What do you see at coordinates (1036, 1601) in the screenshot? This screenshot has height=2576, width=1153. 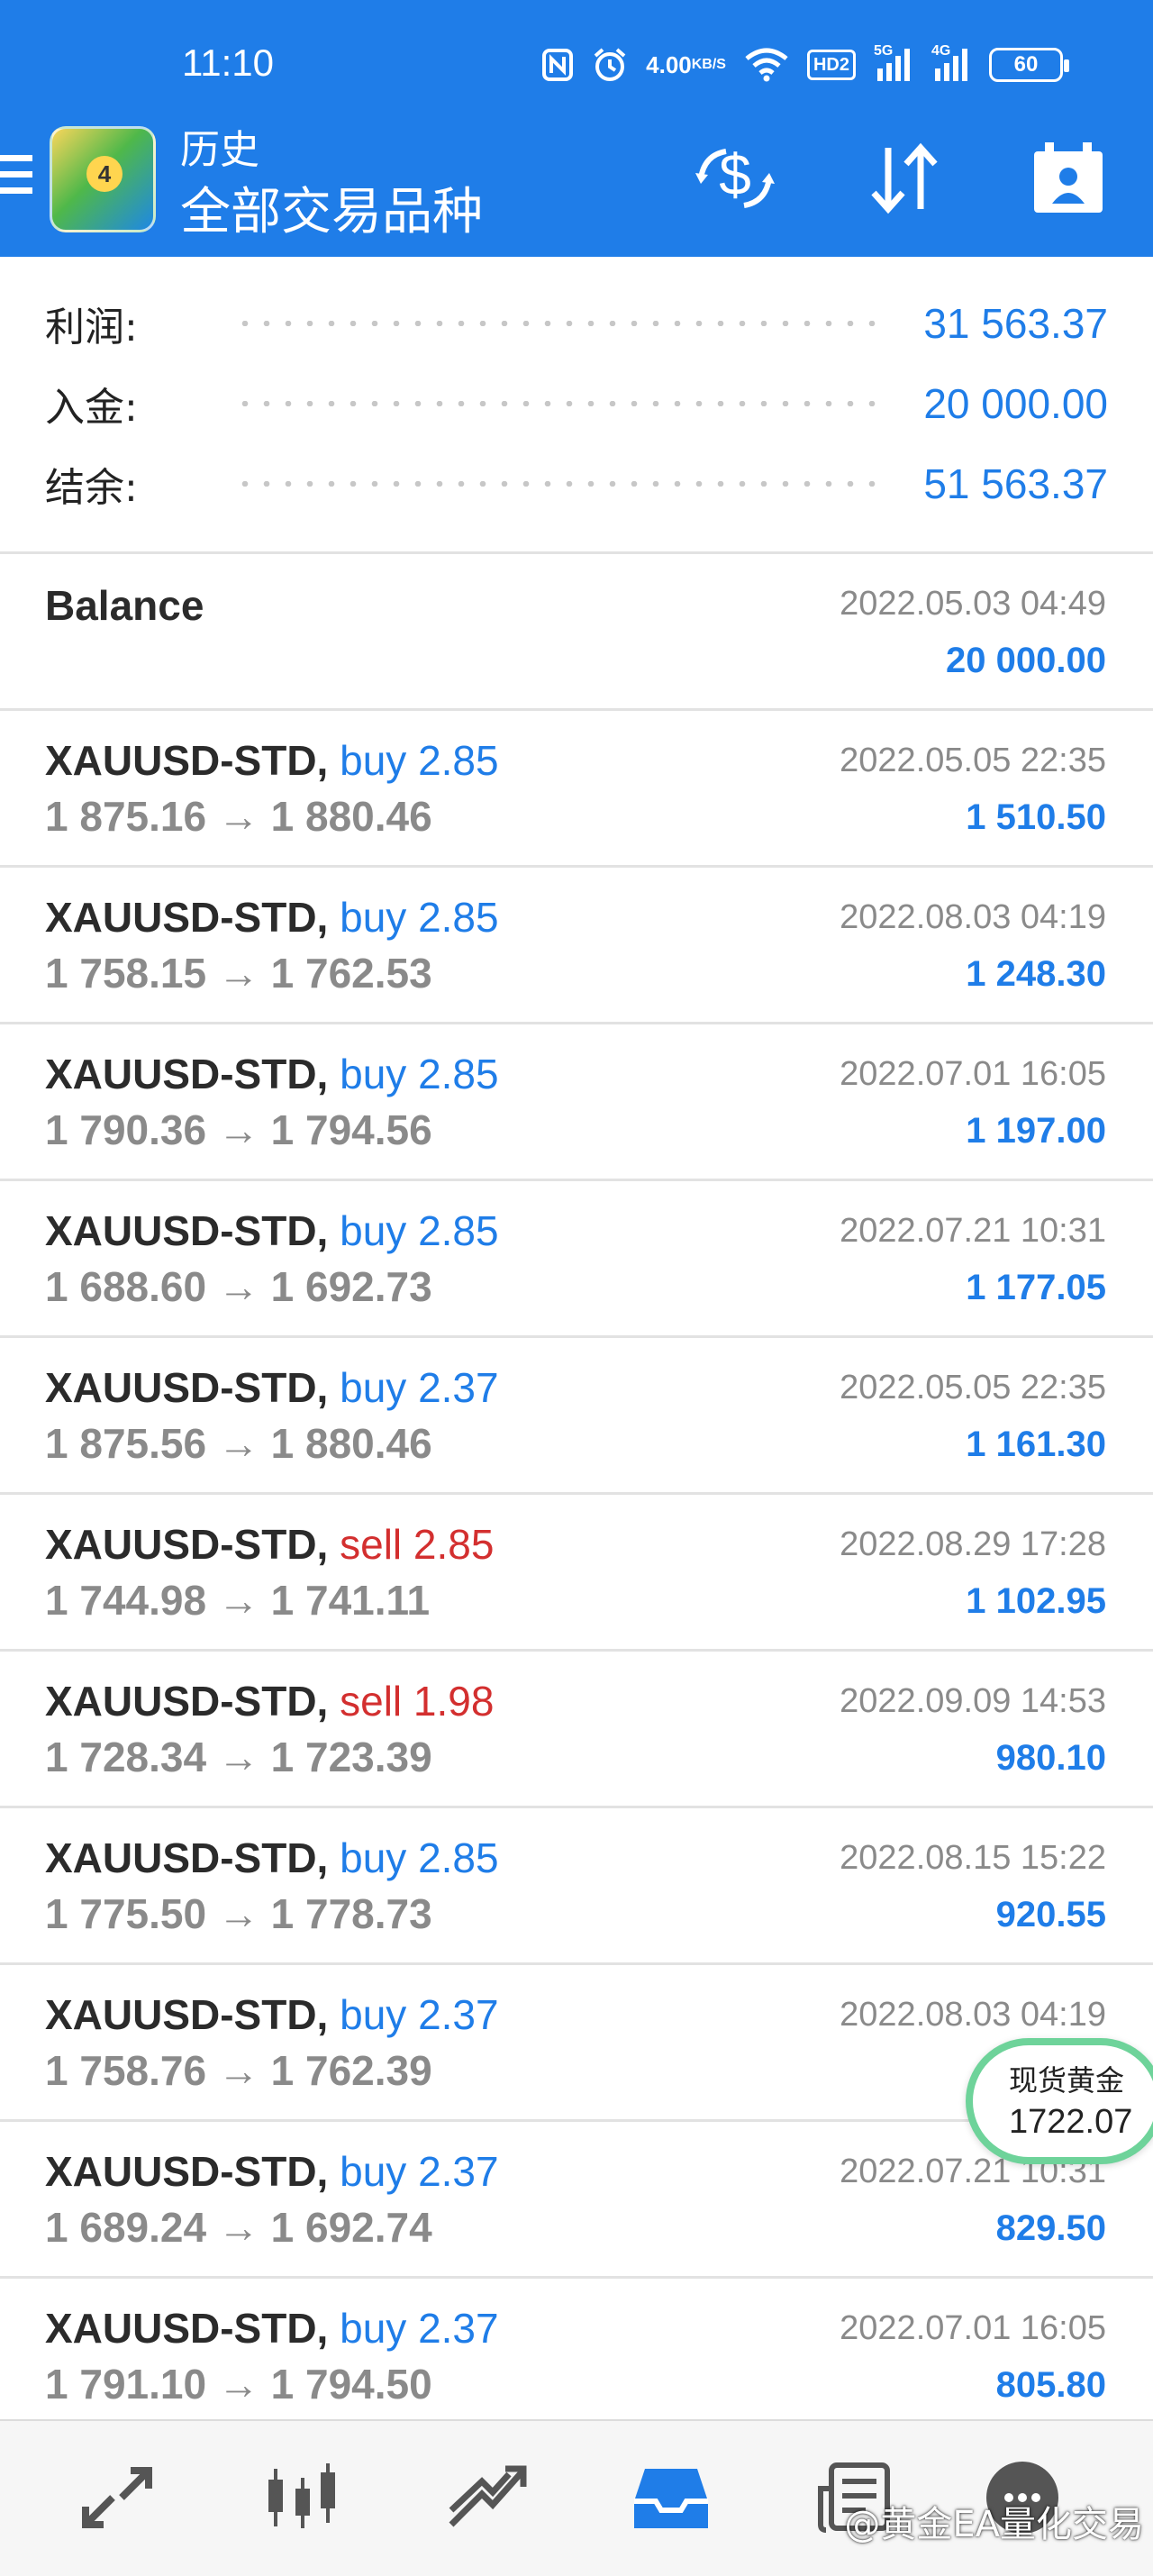 I see `trade-profit: 1 102.95` at bounding box center [1036, 1601].